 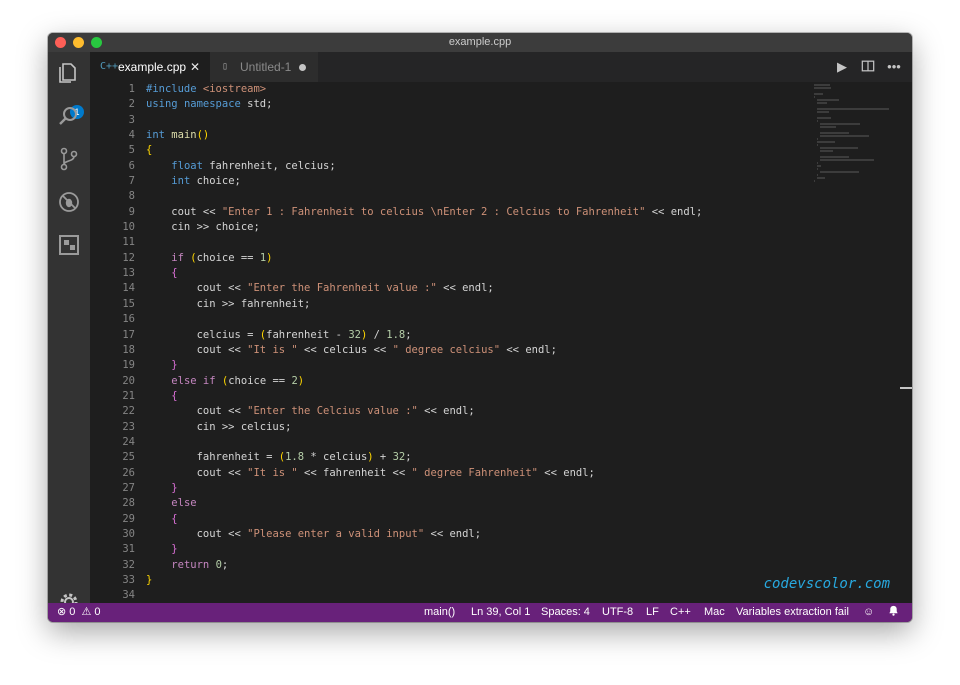 I want to click on line-number: 12, so click(x=128, y=257).